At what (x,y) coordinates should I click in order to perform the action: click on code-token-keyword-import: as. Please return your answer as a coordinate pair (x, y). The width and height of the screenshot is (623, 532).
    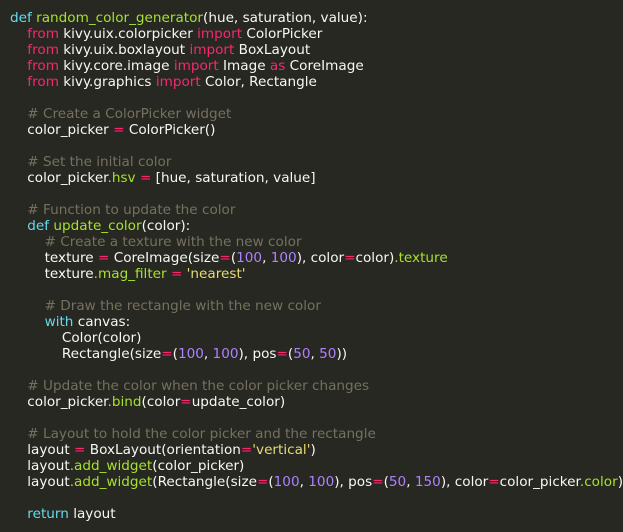
    Looking at the image, I should click on (277, 66).